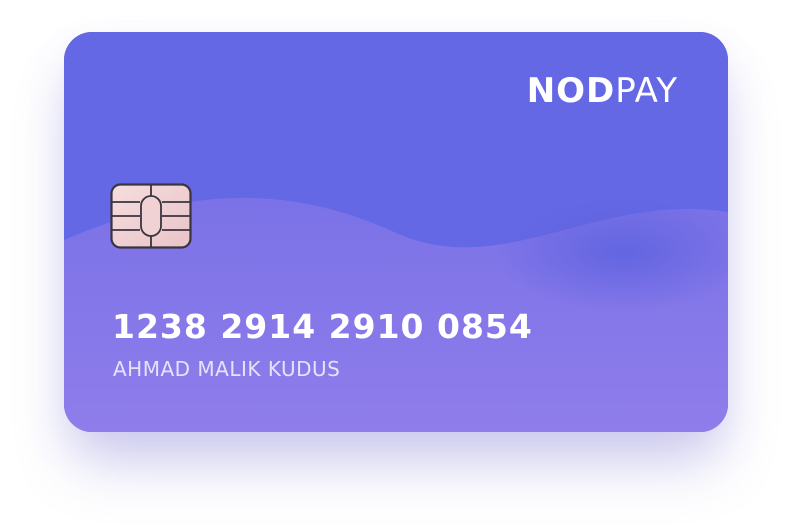 The height and width of the screenshot is (528, 792). Describe the element at coordinates (646, 91) in the screenshot. I see `brand-logo-light: PAY` at that location.